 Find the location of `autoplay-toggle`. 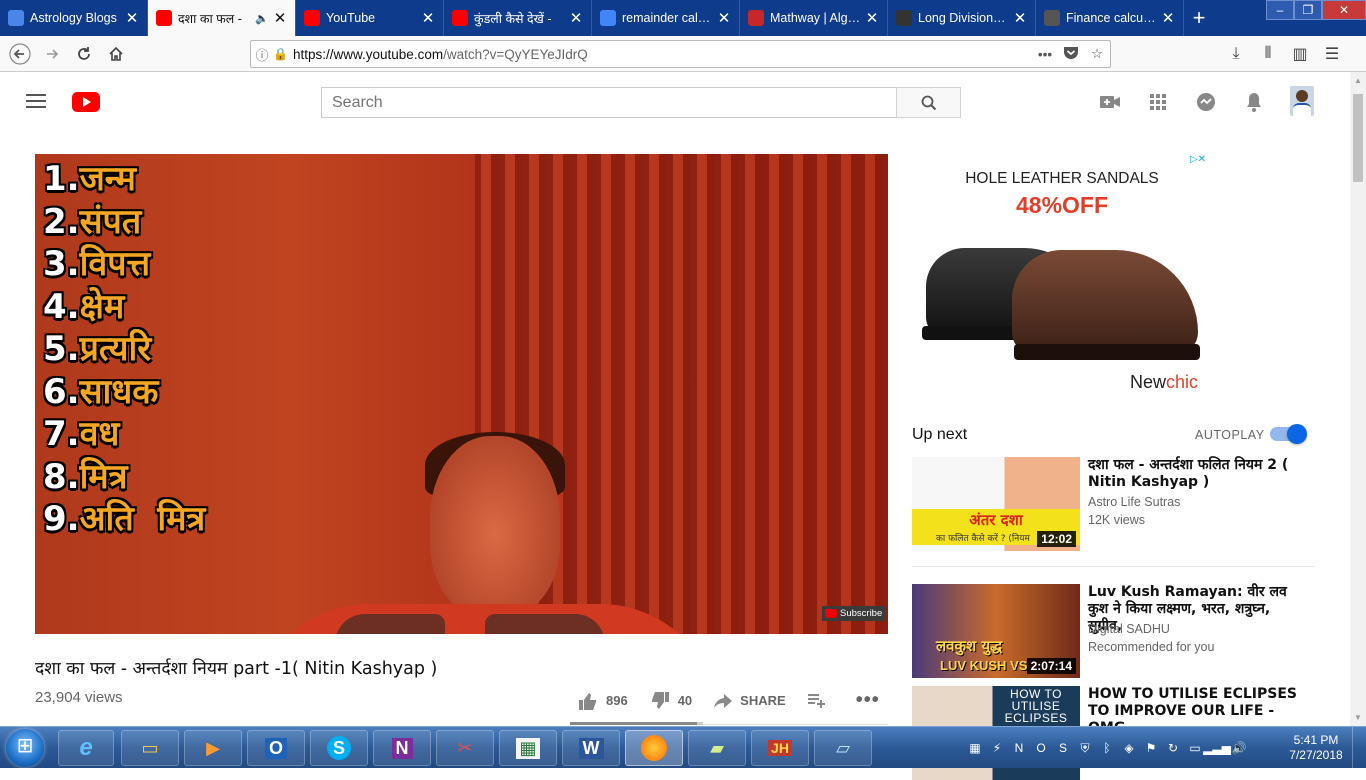

autoplay-toggle is located at coordinates (1288, 434).